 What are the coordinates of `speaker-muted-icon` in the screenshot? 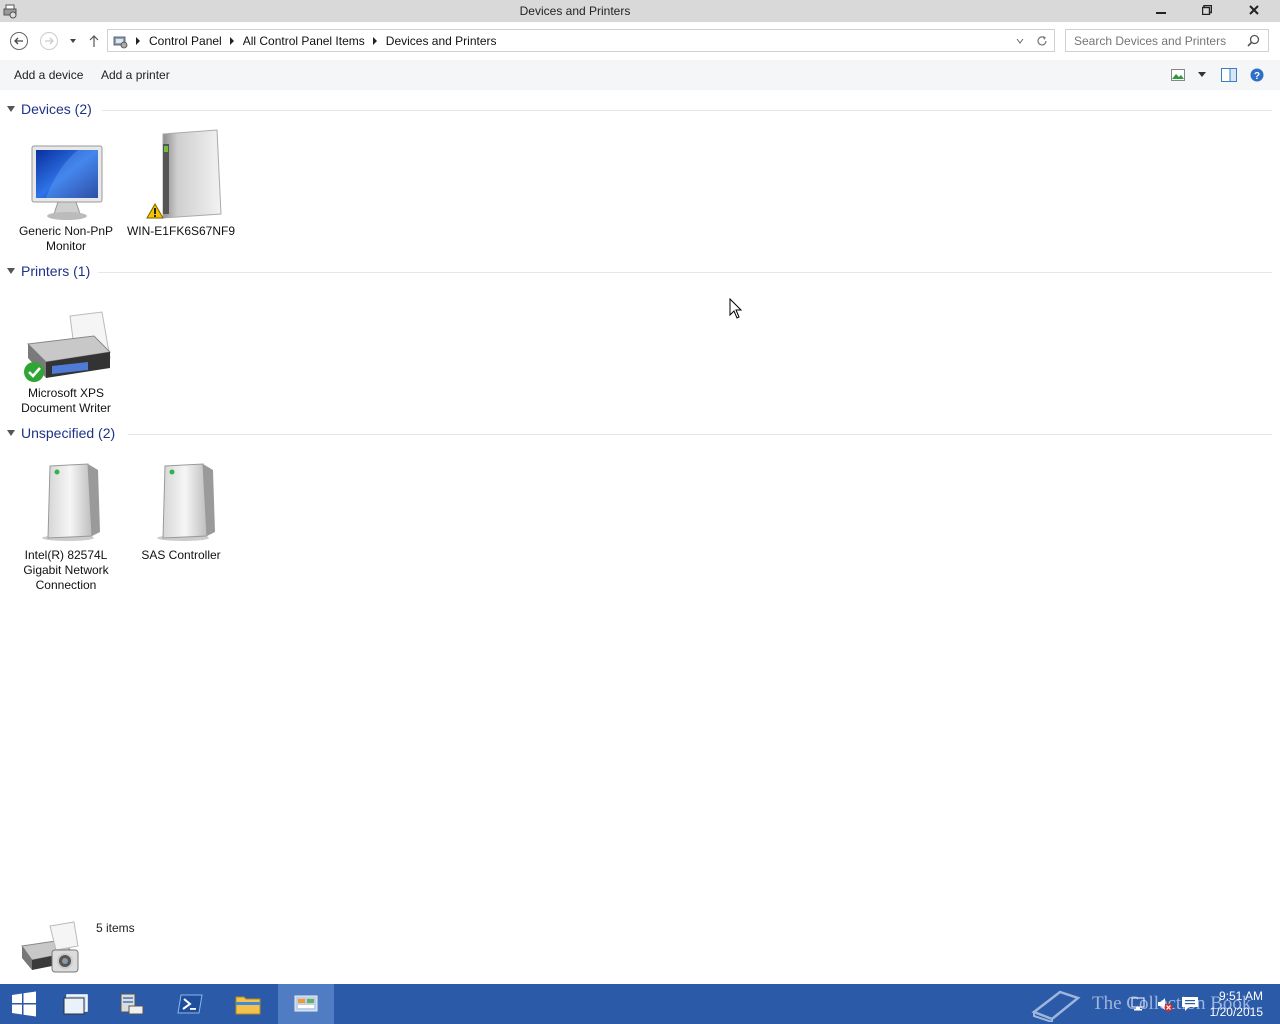 It's located at (1165, 1004).